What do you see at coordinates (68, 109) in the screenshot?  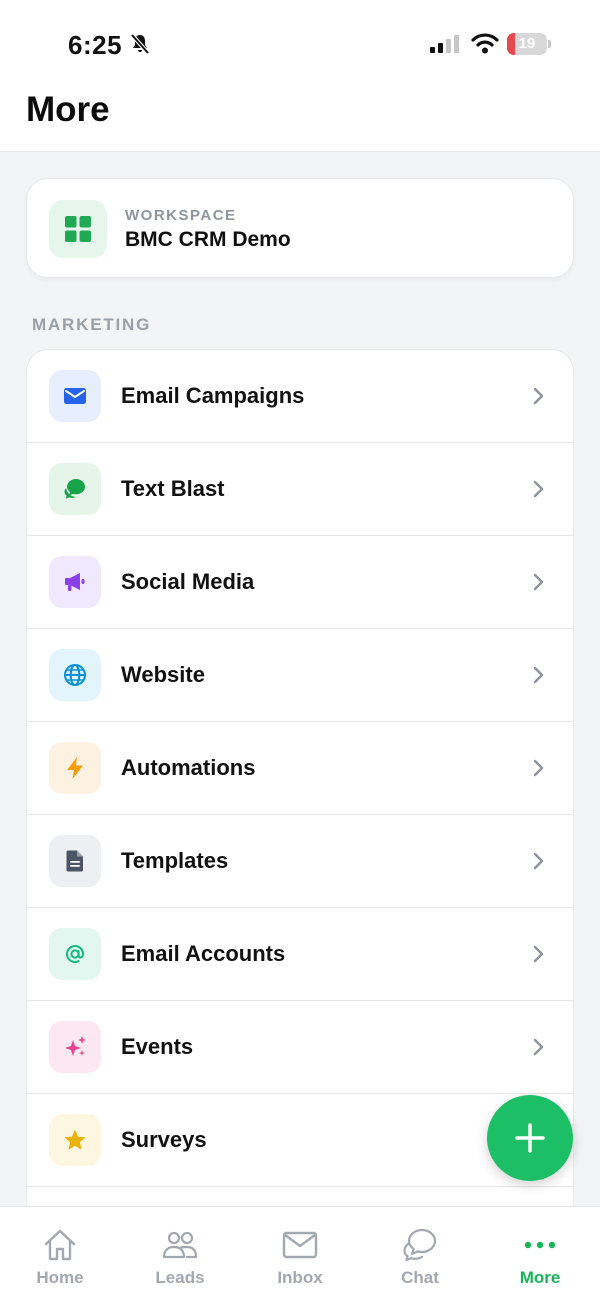 I see `page-title: More` at bounding box center [68, 109].